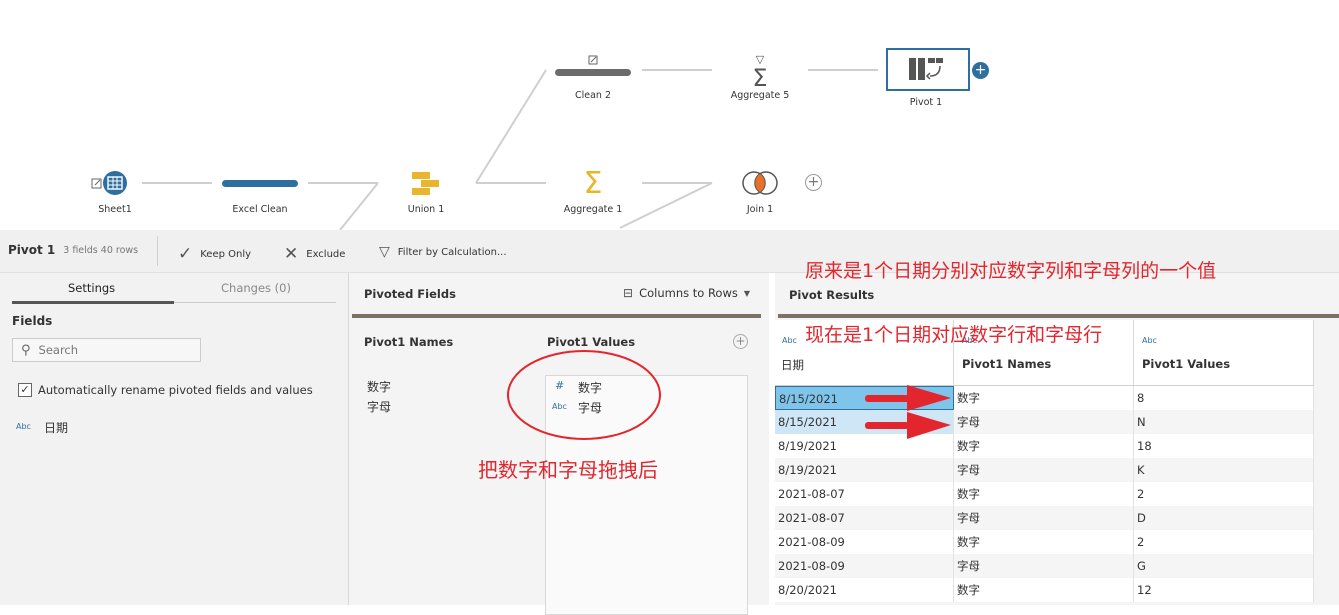 The height and width of the screenshot is (615, 1339). What do you see at coordinates (26, 350) in the screenshot?
I see `search-icon: ⚲` at bounding box center [26, 350].